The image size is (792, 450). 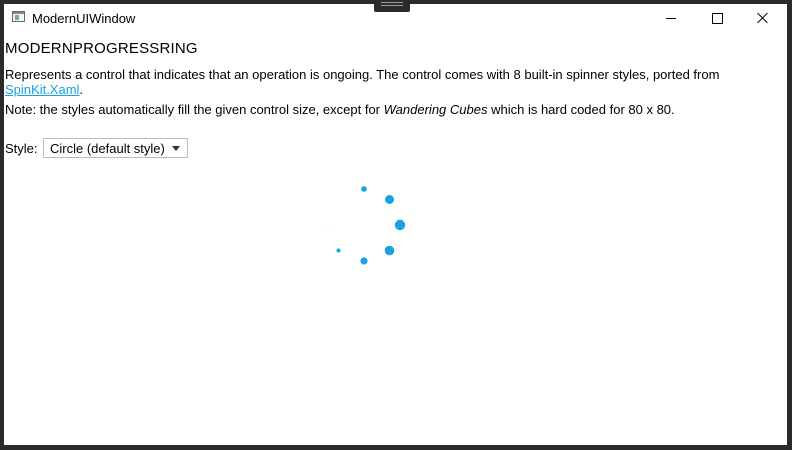 I want to click on progress-ring, so click(x=366, y=225).